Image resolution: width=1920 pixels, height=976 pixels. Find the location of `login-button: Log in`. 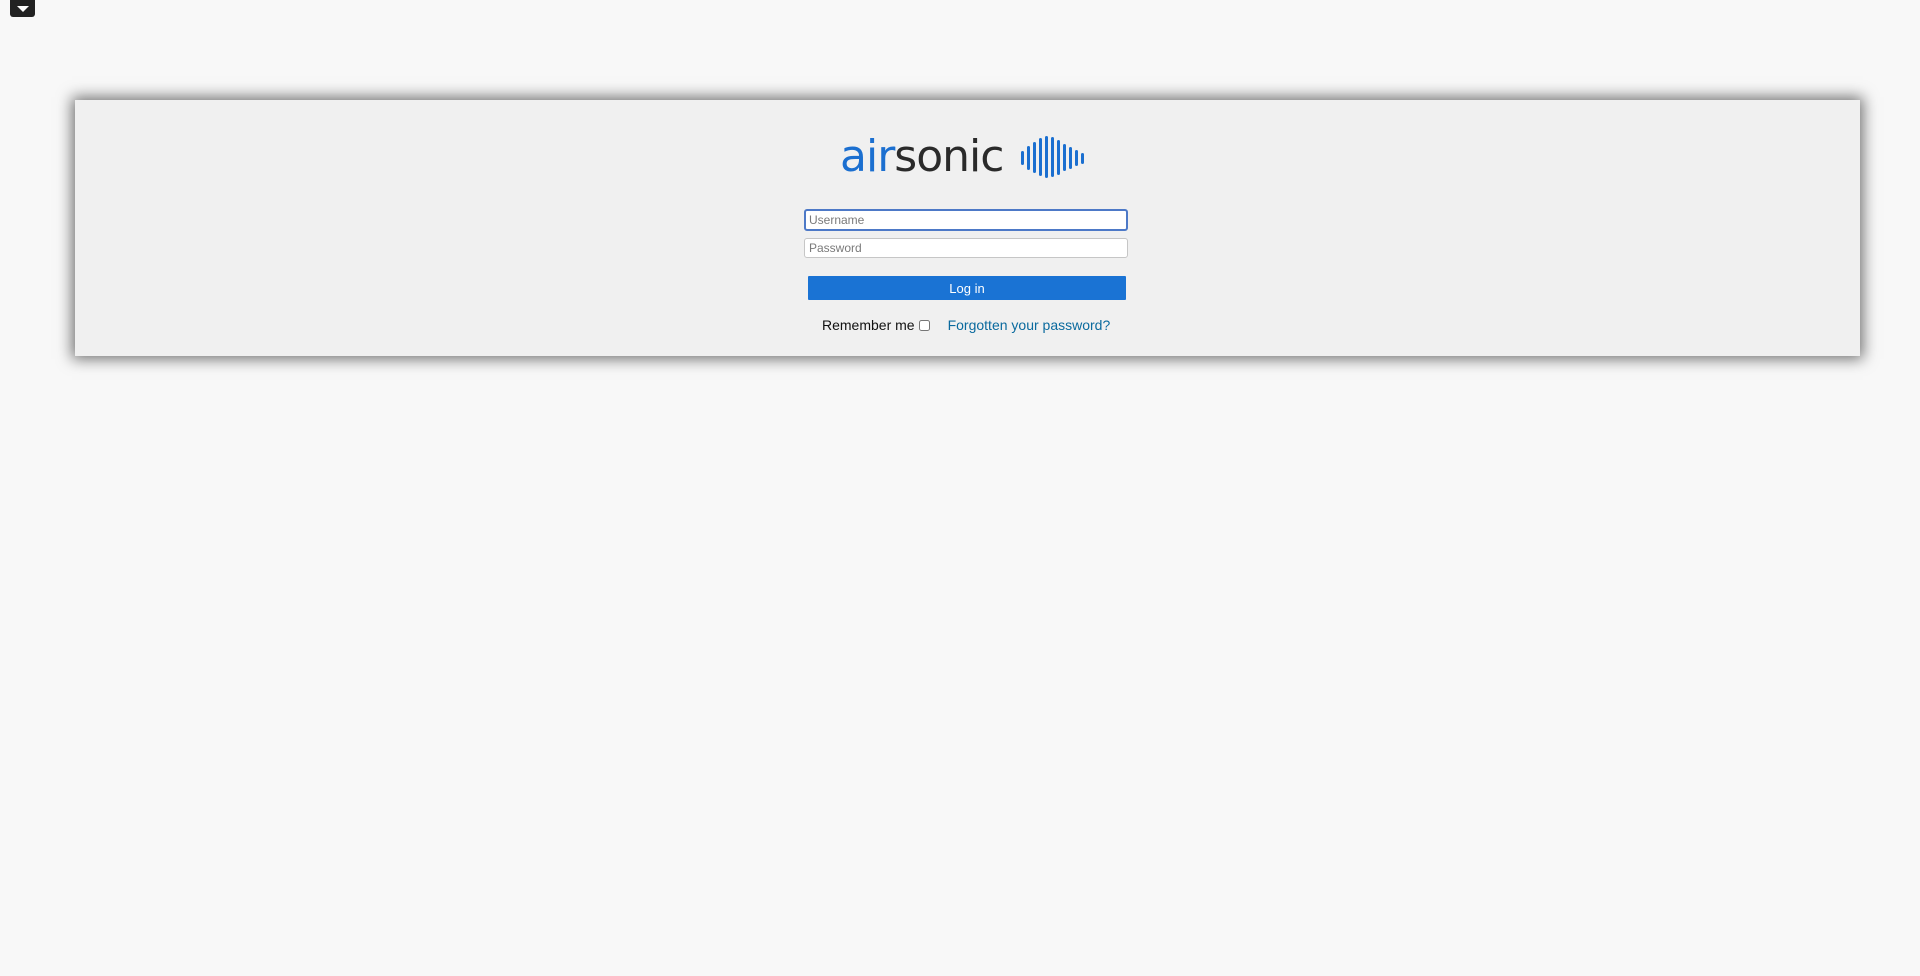

login-button: Log in is located at coordinates (967, 288).